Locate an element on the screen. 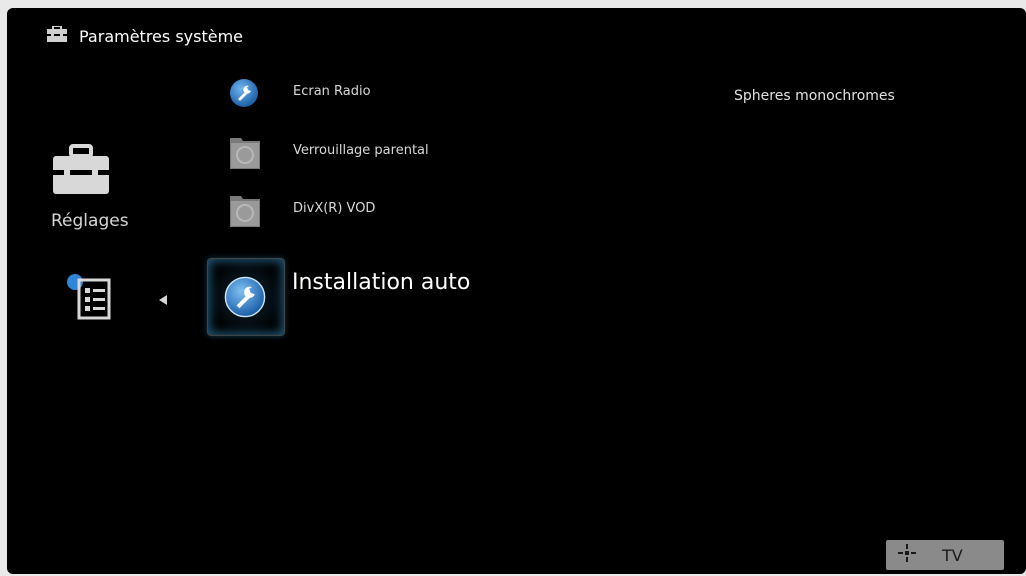  category-label: Réglages is located at coordinates (90, 221).